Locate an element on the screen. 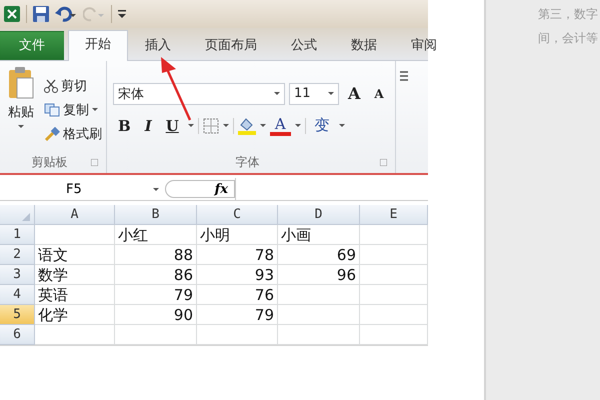 The image size is (600, 400). table-cell: 76 is located at coordinates (237, 295).